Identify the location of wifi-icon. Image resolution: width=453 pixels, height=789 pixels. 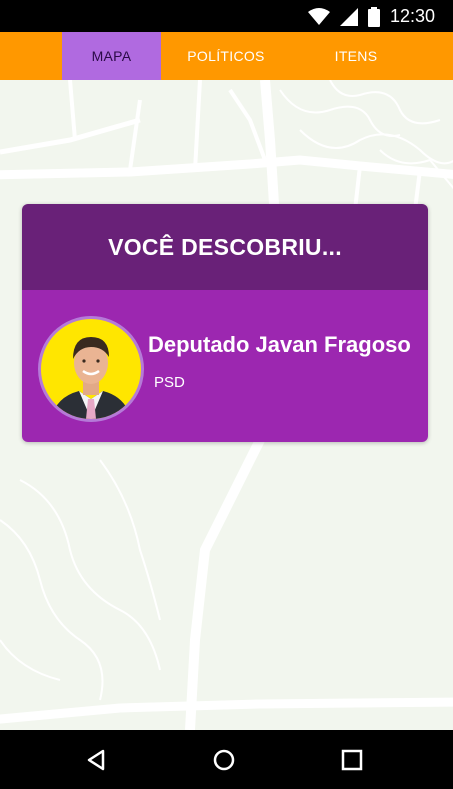
(318, 16).